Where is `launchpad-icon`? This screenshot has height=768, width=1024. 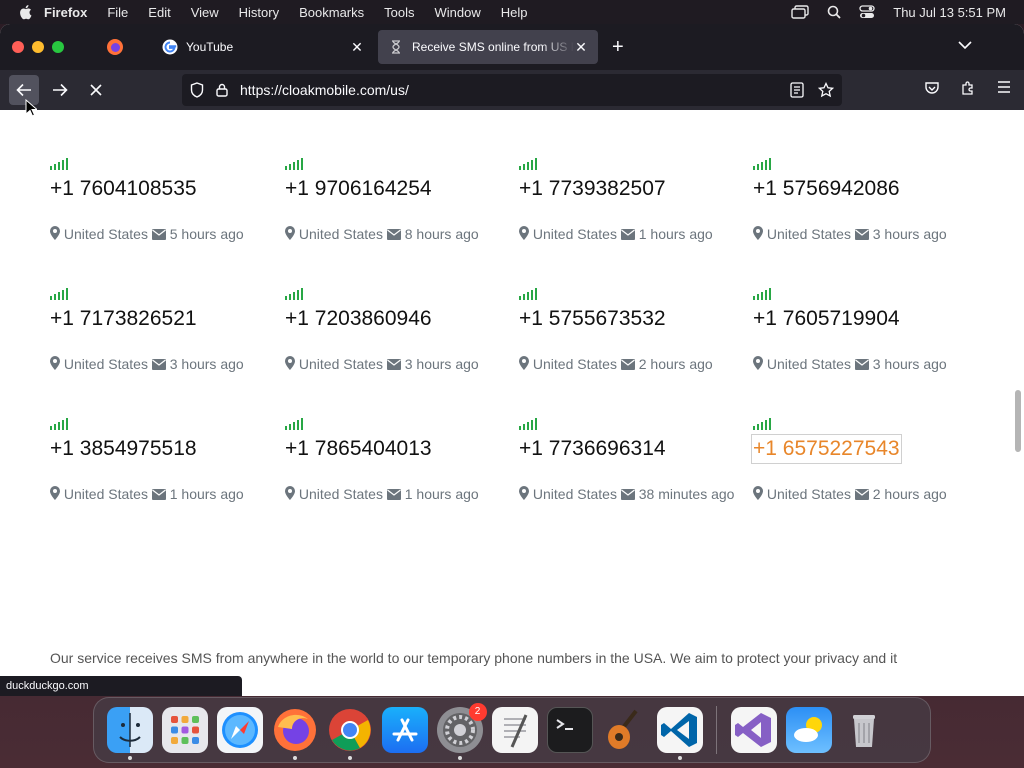
launchpad-icon is located at coordinates (184, 730).